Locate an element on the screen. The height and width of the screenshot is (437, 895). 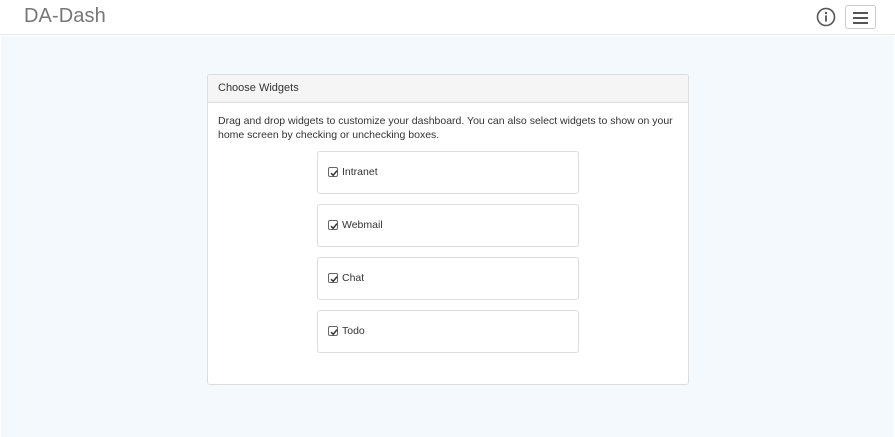
info-icon is located at coordinates (826, 17).